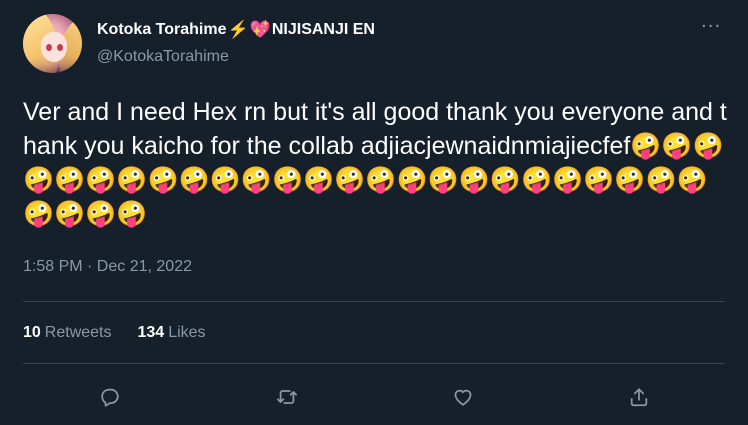  What do you see at coordinates (260, 29) in the screenshot?
I see `sparkling-heart-icon: 💖` at bounding box center [260, 29].